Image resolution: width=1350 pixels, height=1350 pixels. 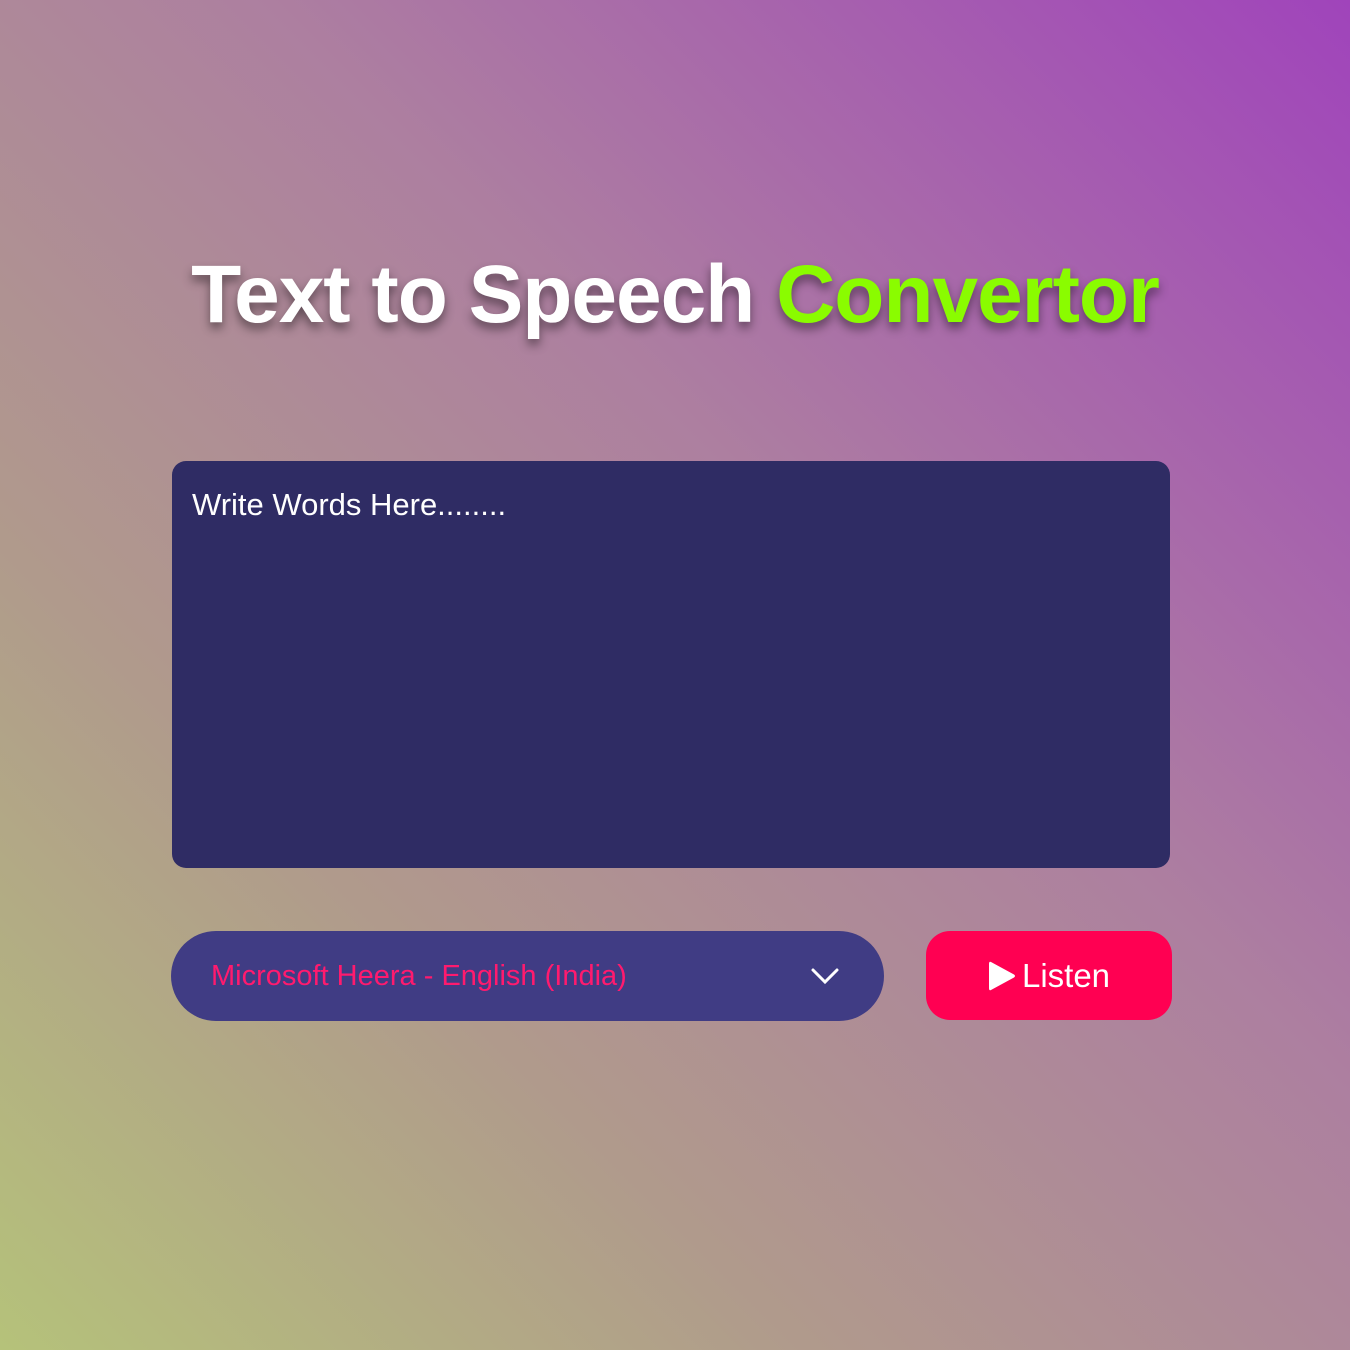 I want to click on title-main: Text to Speech, so click(x=473, y=294).